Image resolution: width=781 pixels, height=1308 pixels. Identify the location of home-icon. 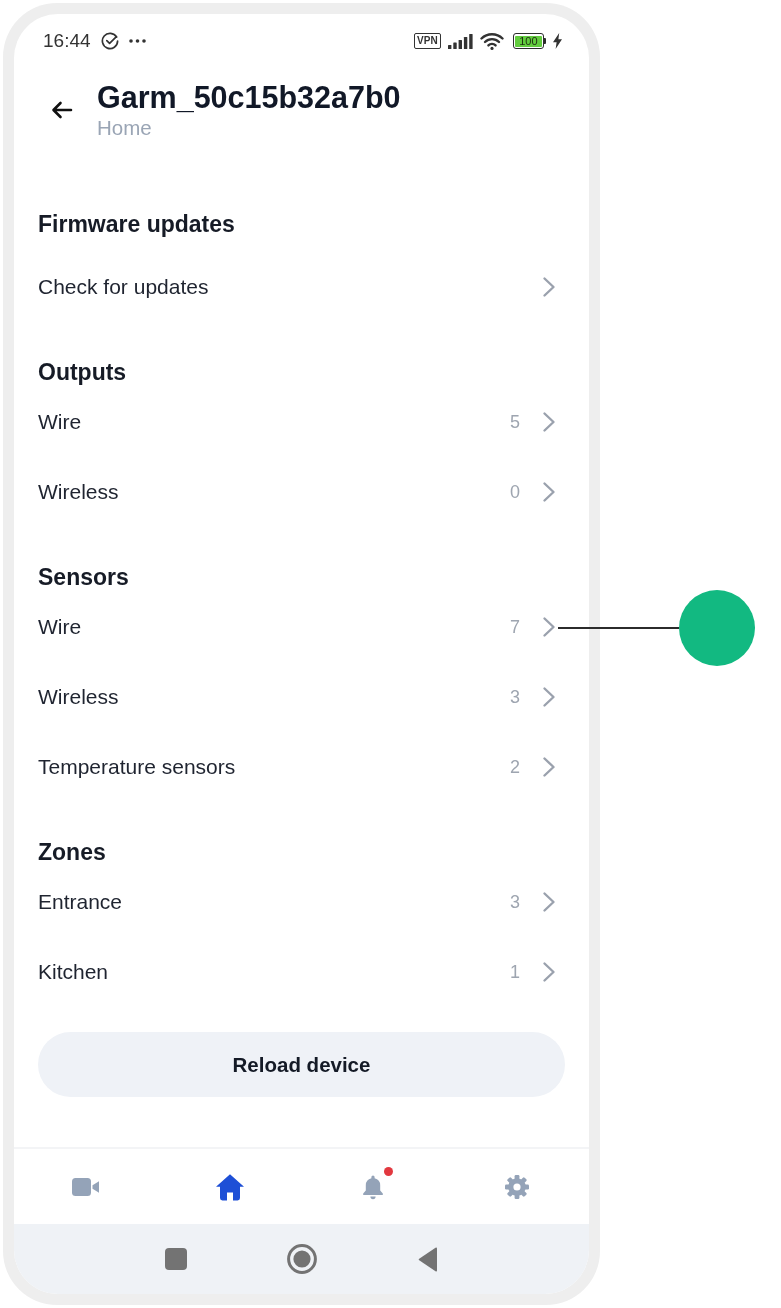
(229, 1186).